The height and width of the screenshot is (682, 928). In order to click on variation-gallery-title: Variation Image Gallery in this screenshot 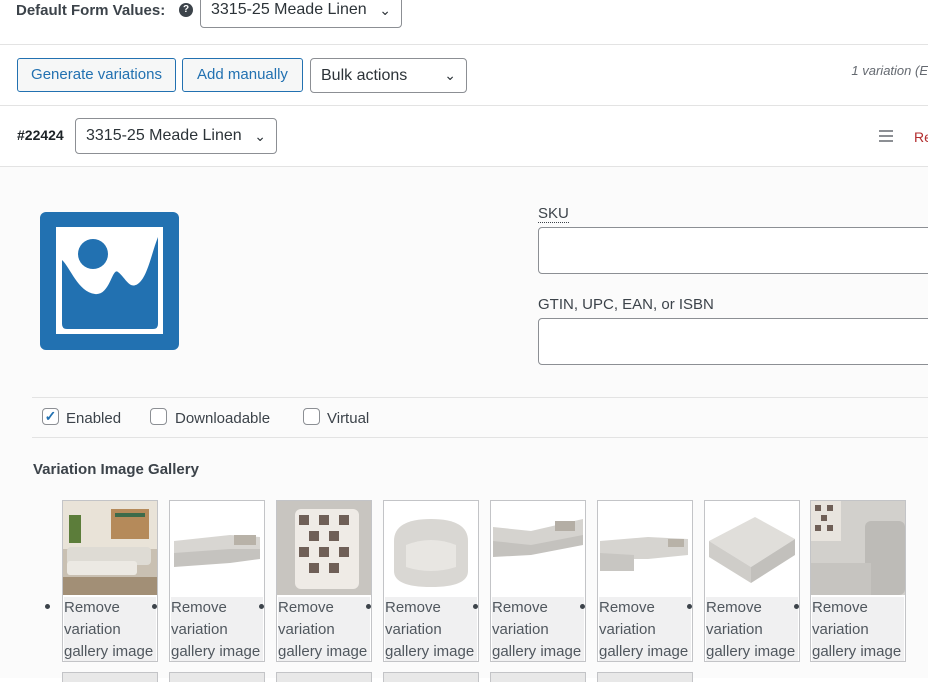, I will do `click(116, 469)`.